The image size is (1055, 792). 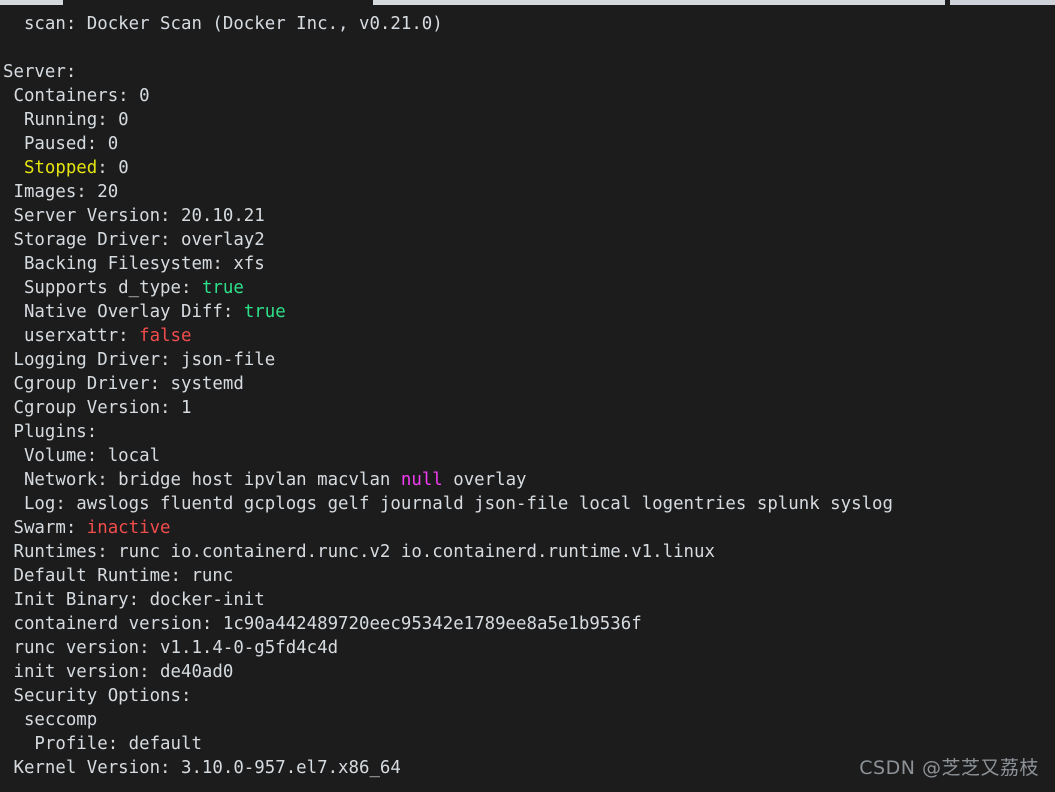 I want to click on line-profile: Profile: default, so click(x=529, y=744).